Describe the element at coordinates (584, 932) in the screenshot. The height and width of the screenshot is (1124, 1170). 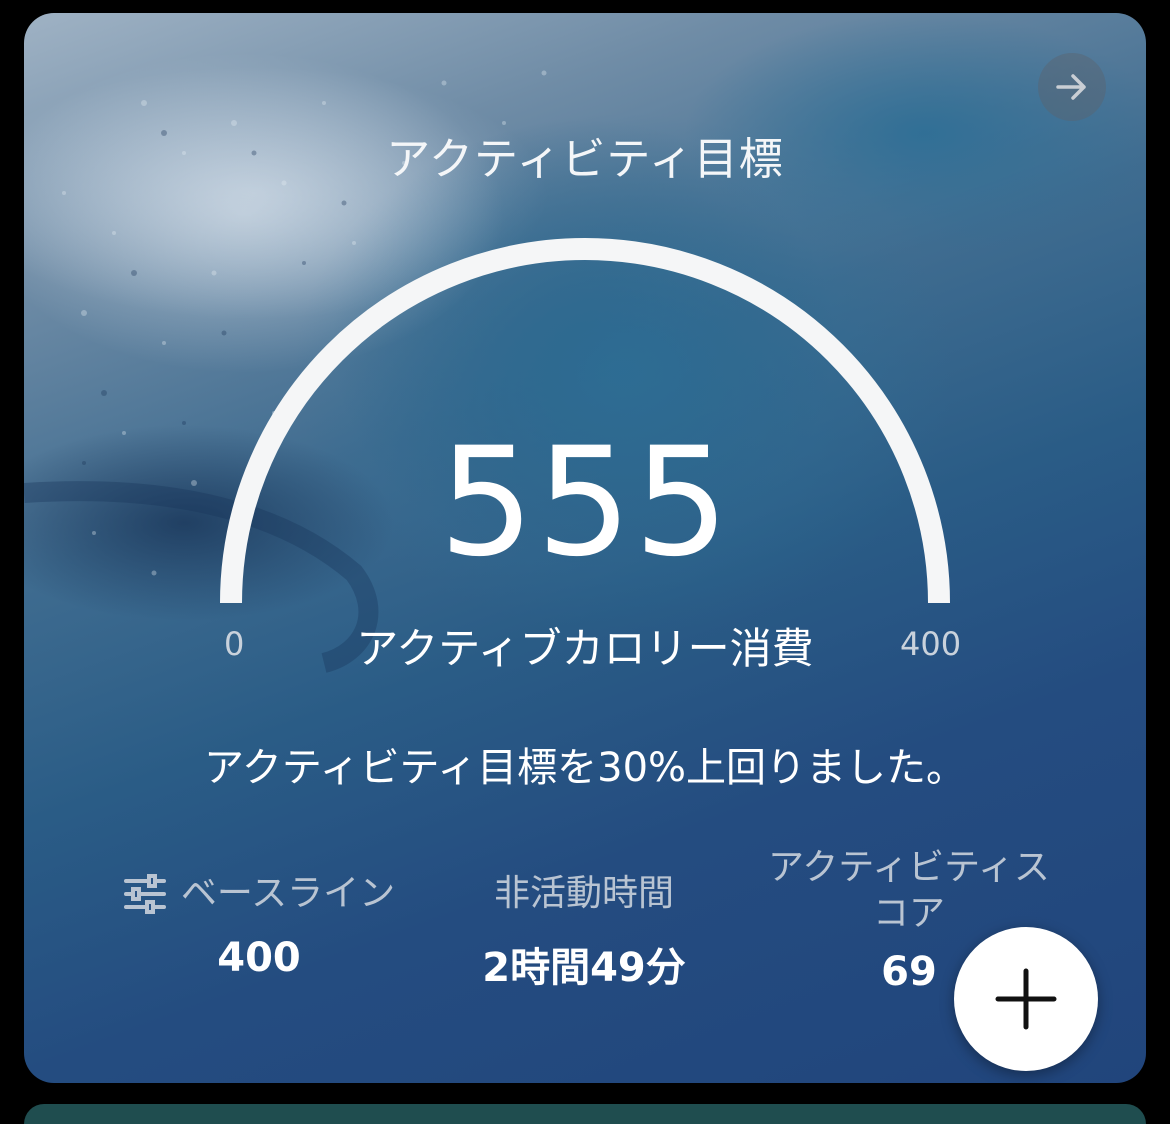
I see `stat-inactive-time: 非活動時間 2時間49分` at that location.